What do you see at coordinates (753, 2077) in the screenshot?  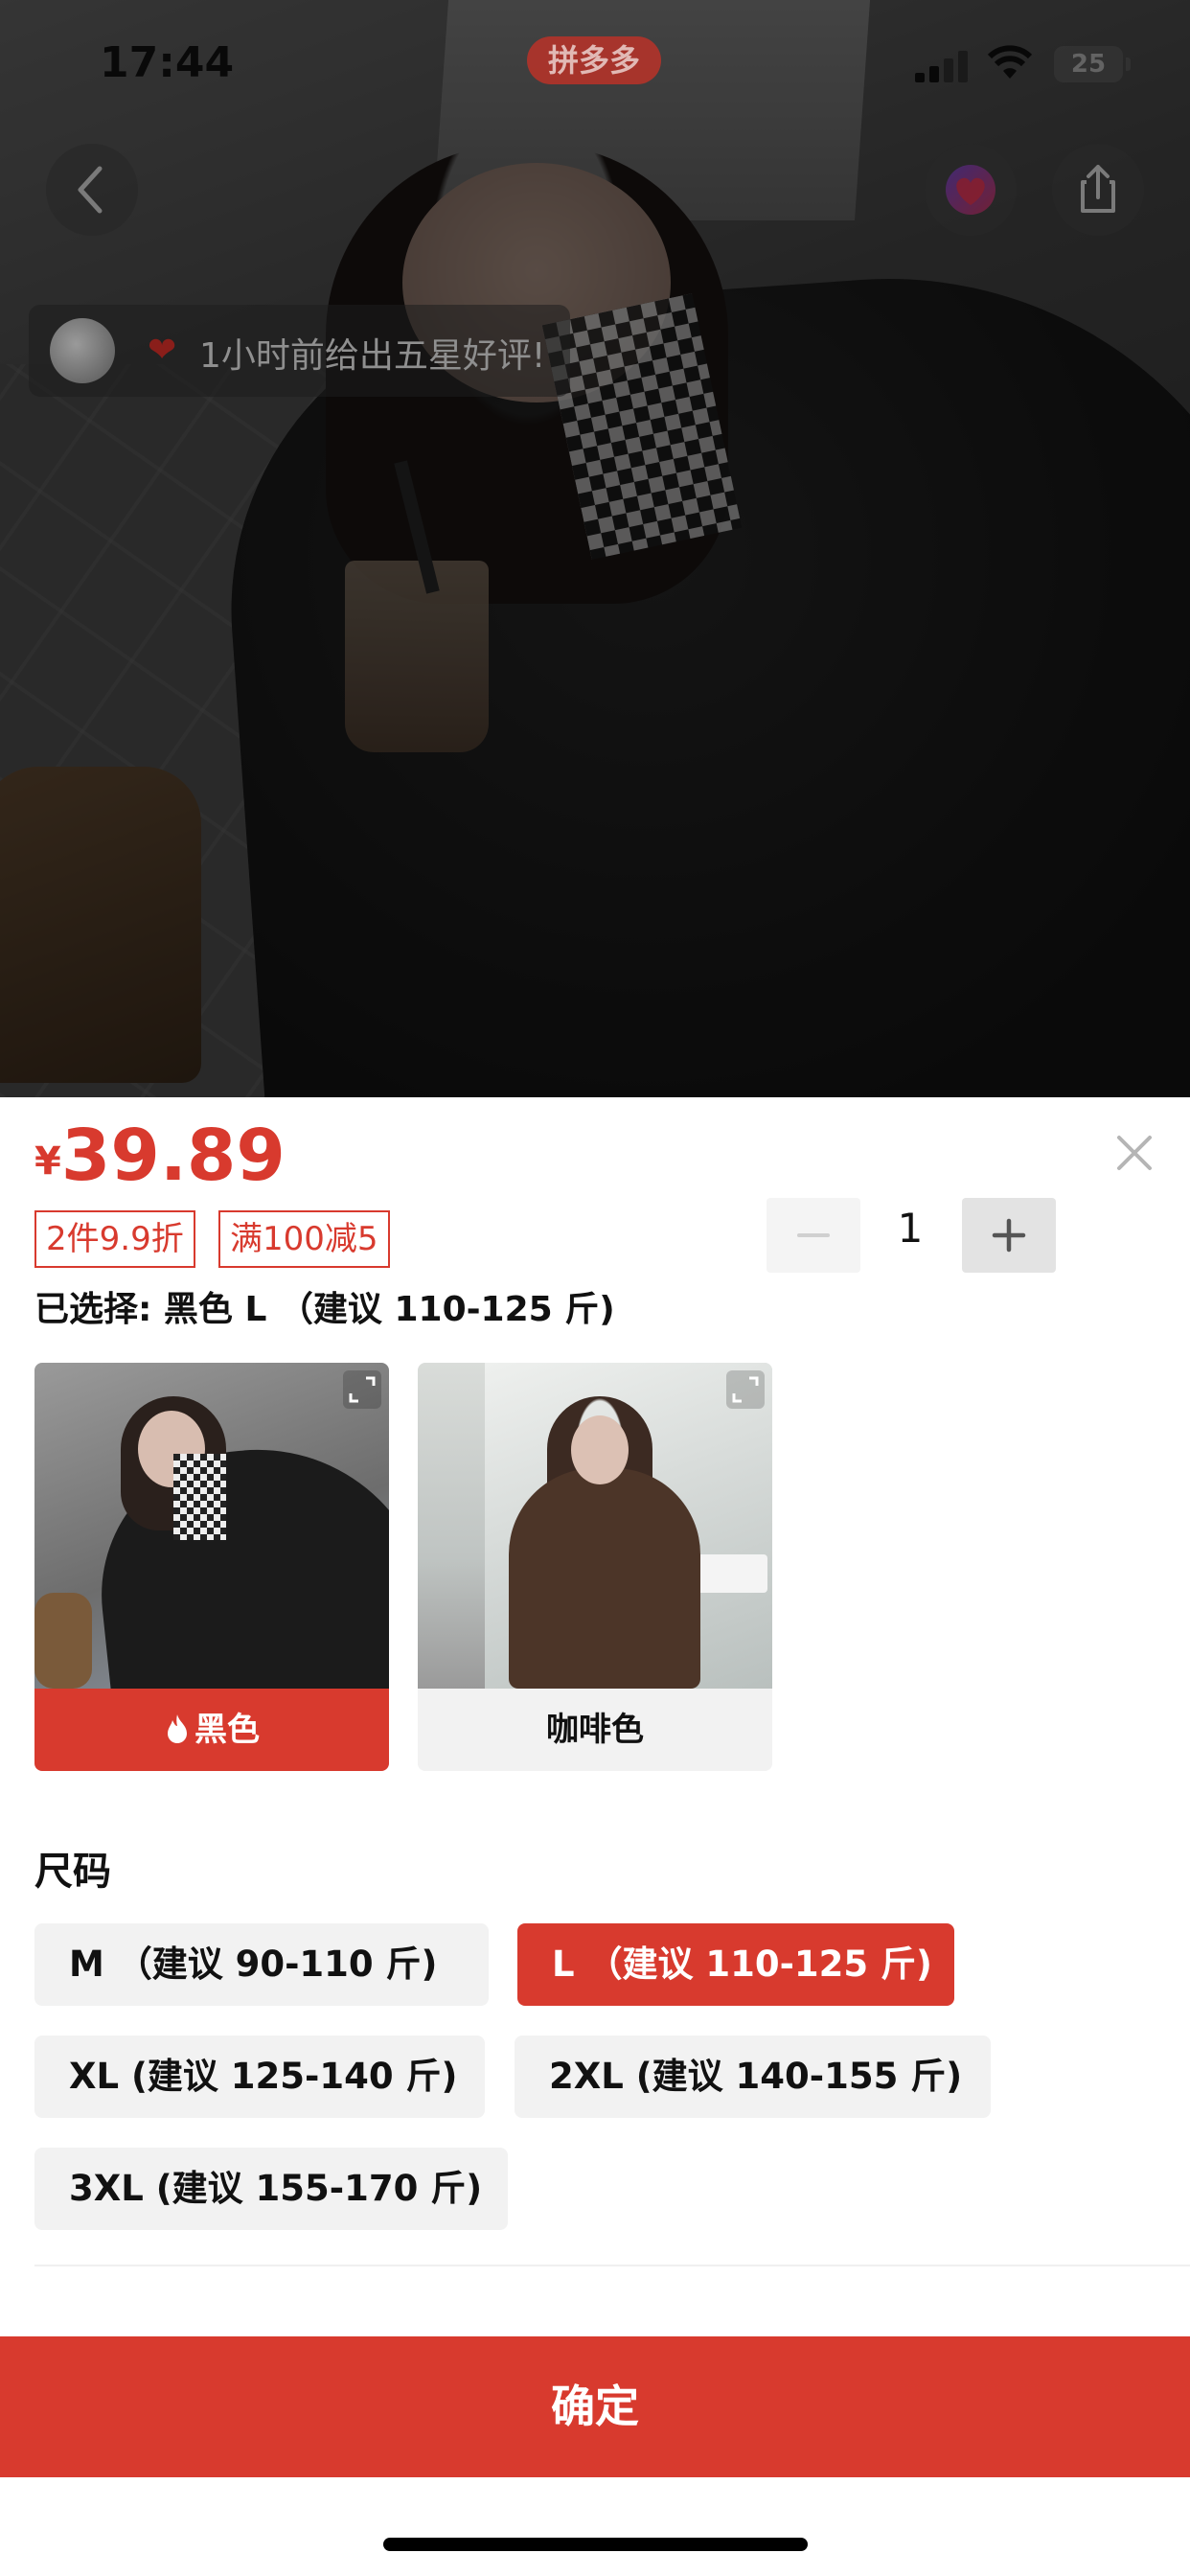 I see `size-option-2xl: 2XL (建议 140-155 斤)` at bounding box center [753, 2077].